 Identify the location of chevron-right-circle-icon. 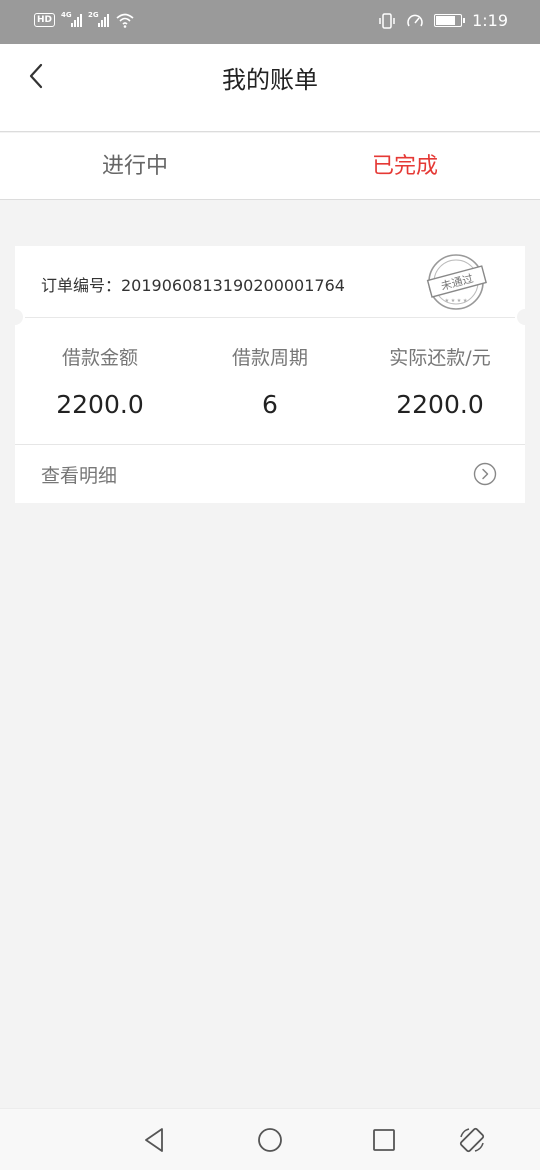
(485, 474).